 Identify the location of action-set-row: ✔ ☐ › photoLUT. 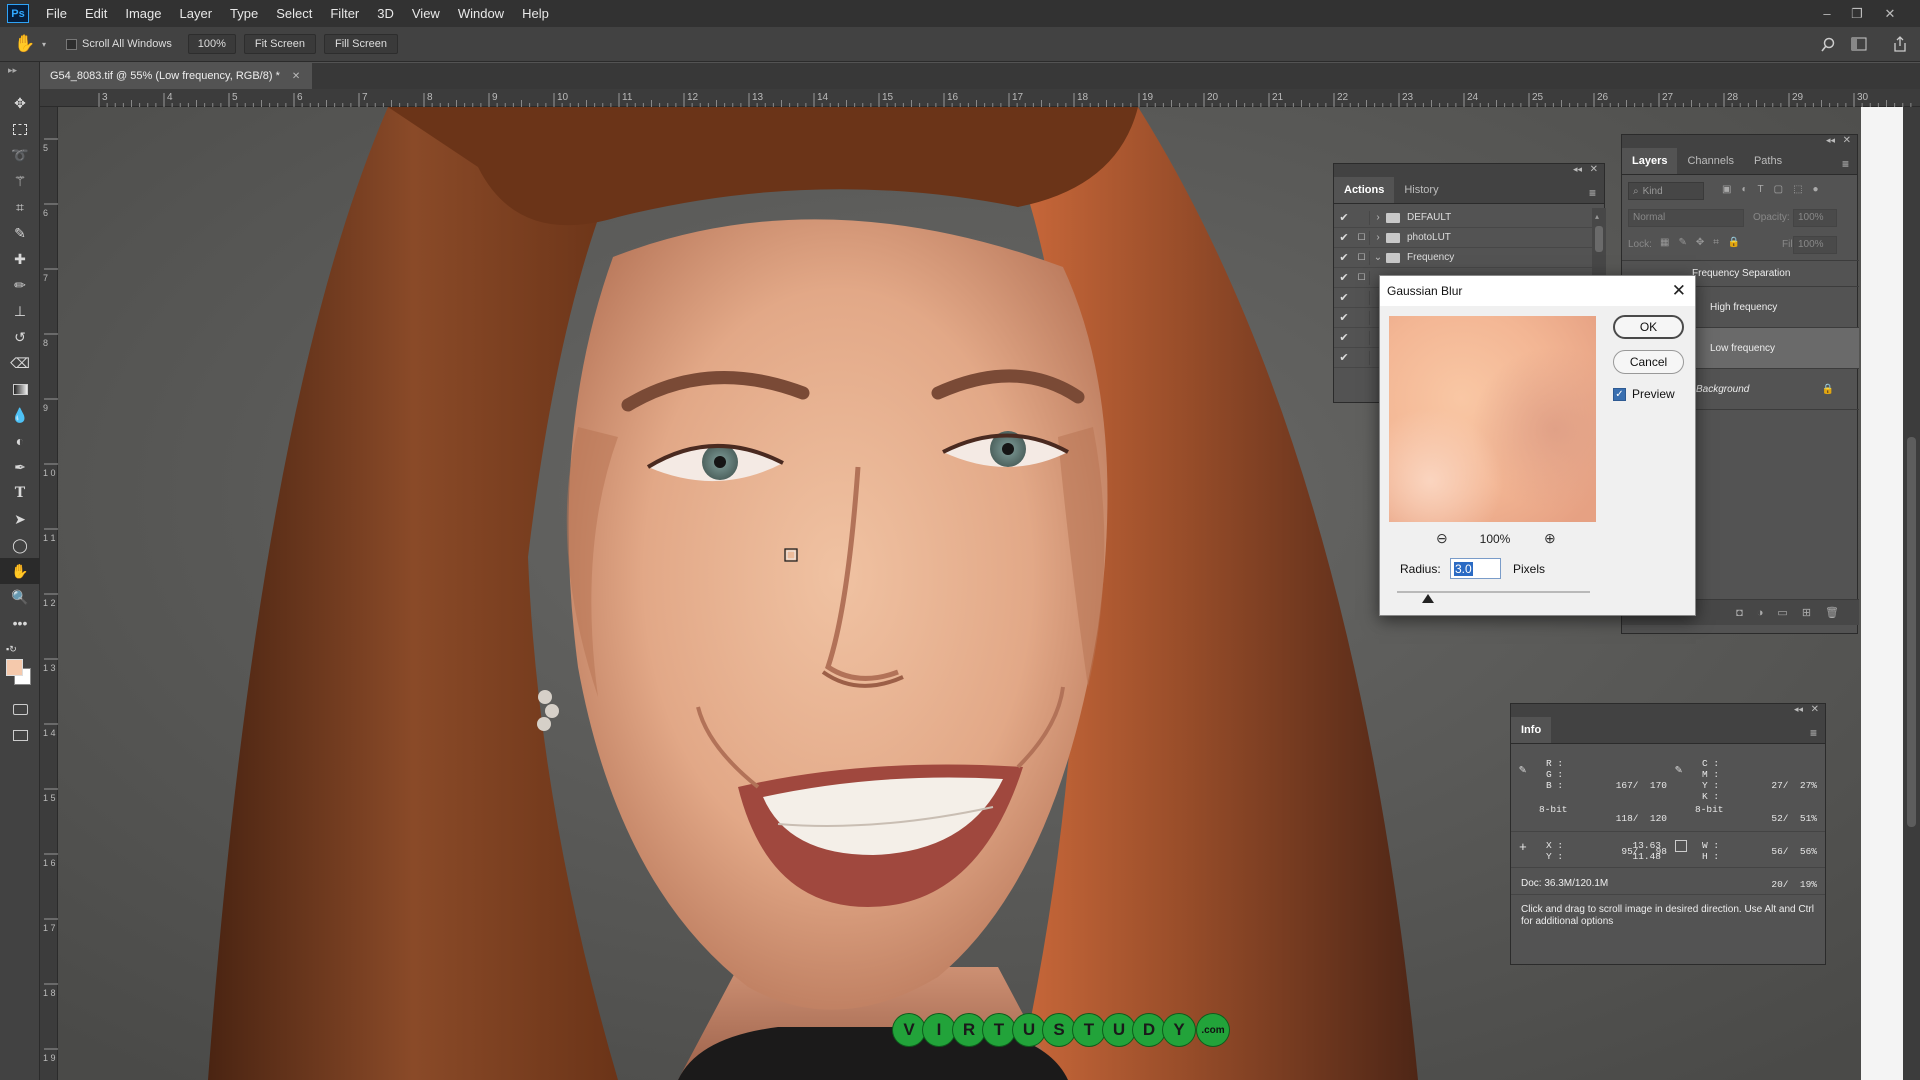
(1463, 238).